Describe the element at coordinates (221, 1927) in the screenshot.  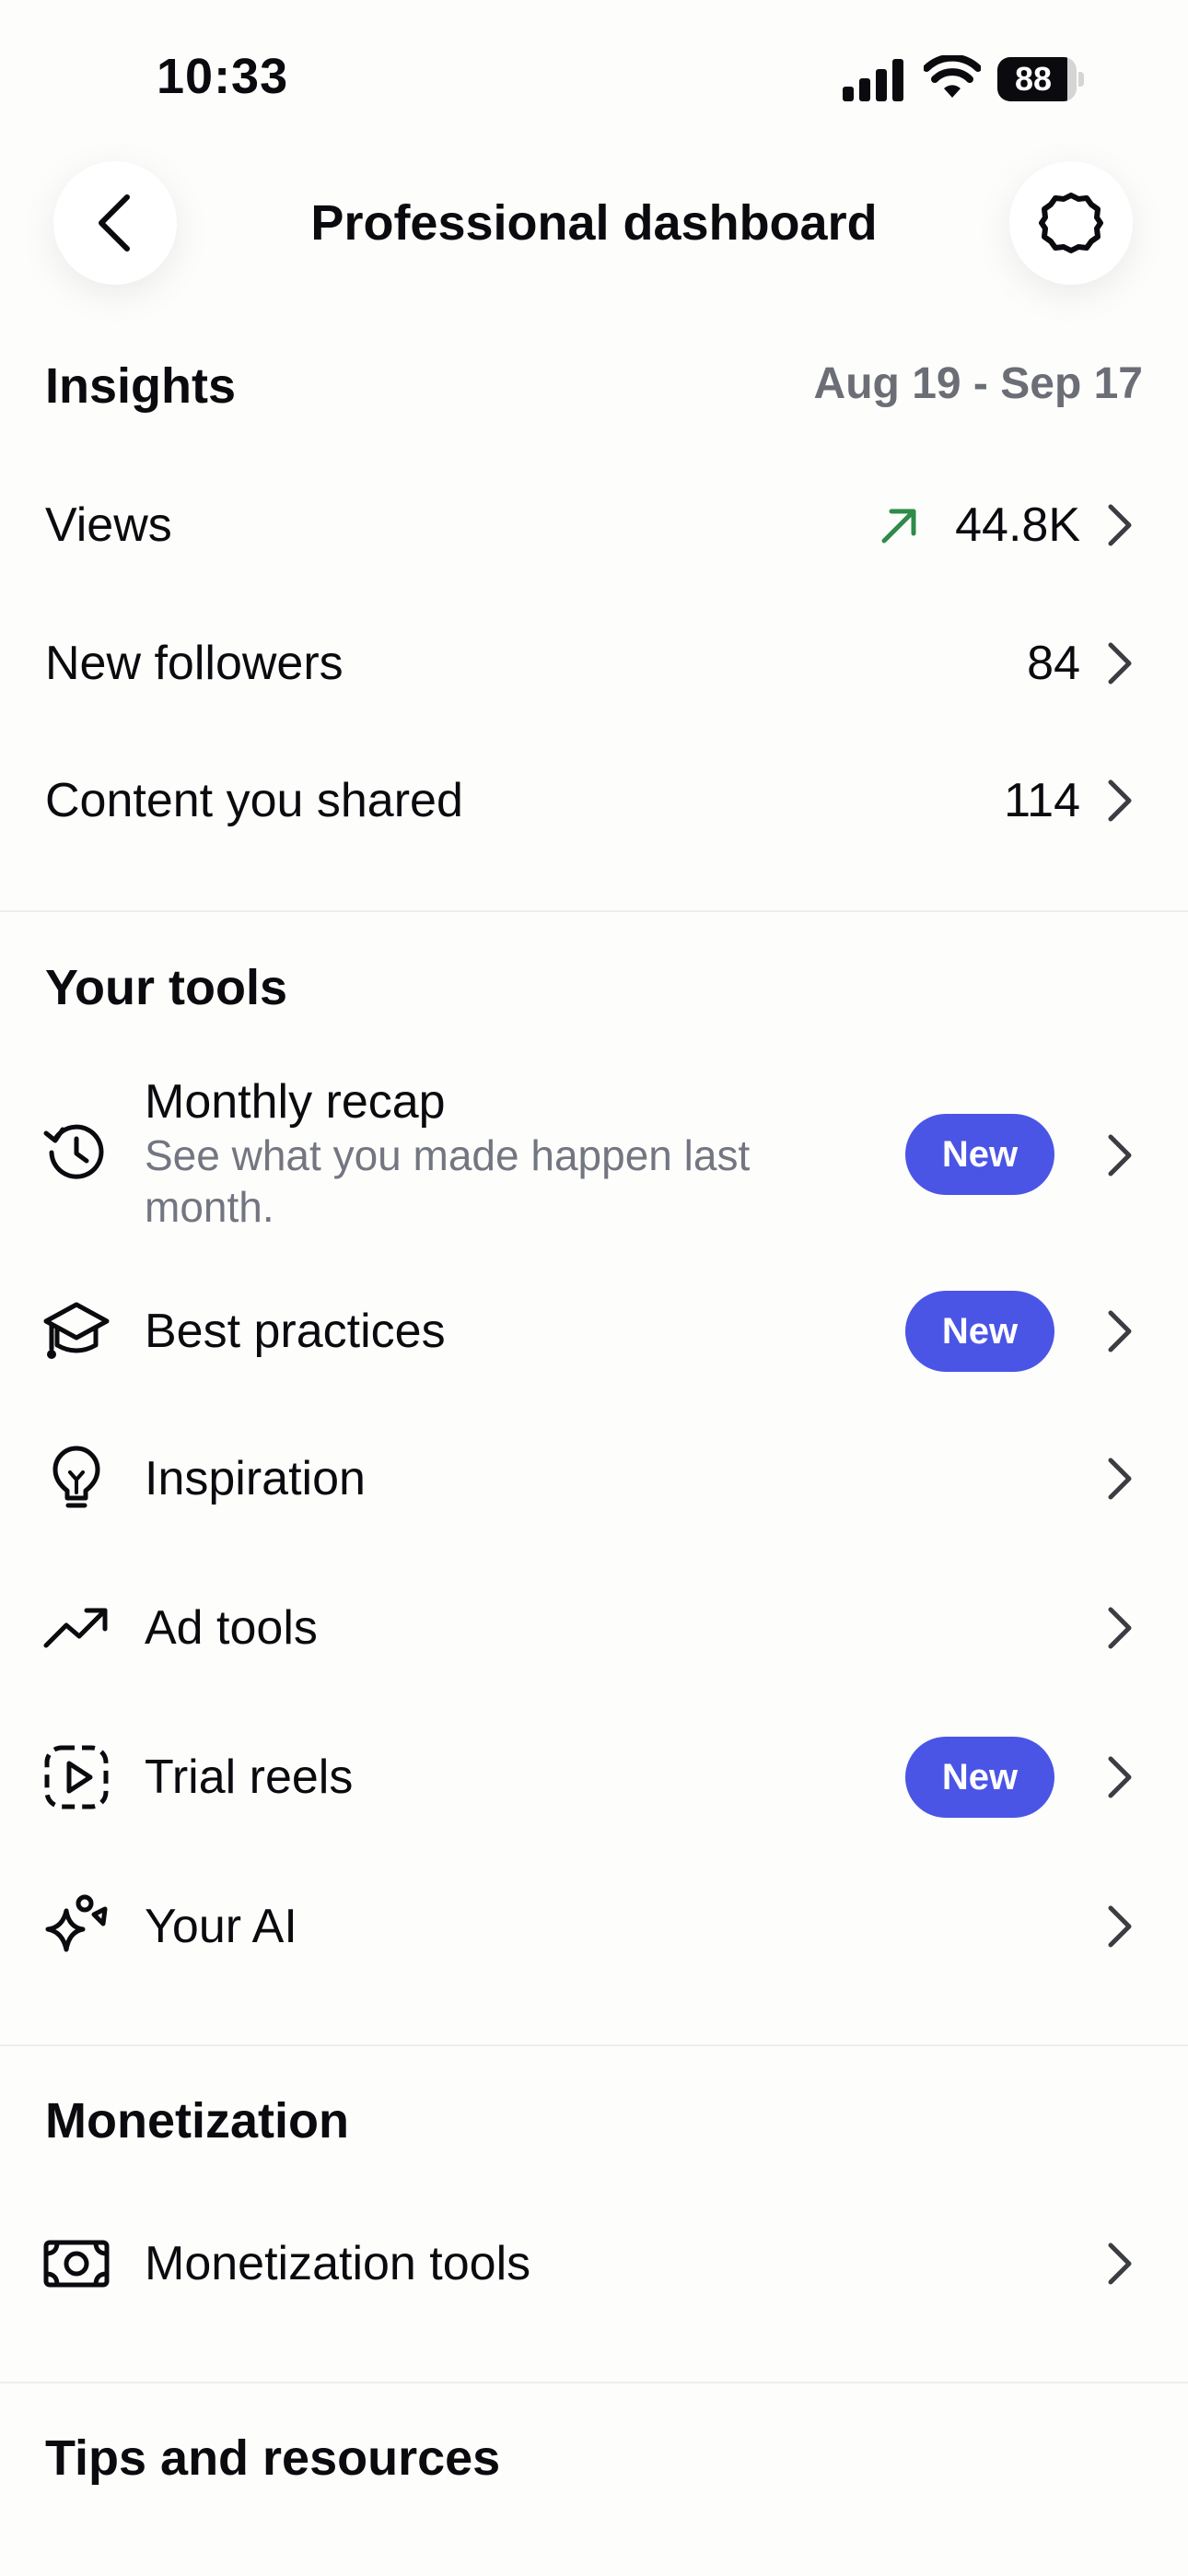
I see `your-ai-label: Your AI` at that location.